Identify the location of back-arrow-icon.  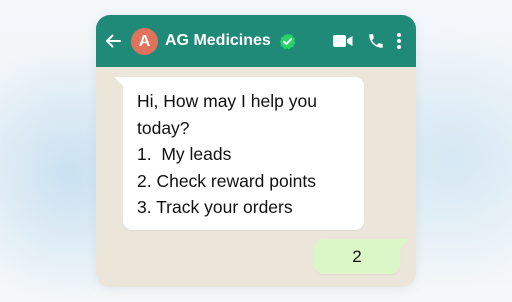
(113, 41).